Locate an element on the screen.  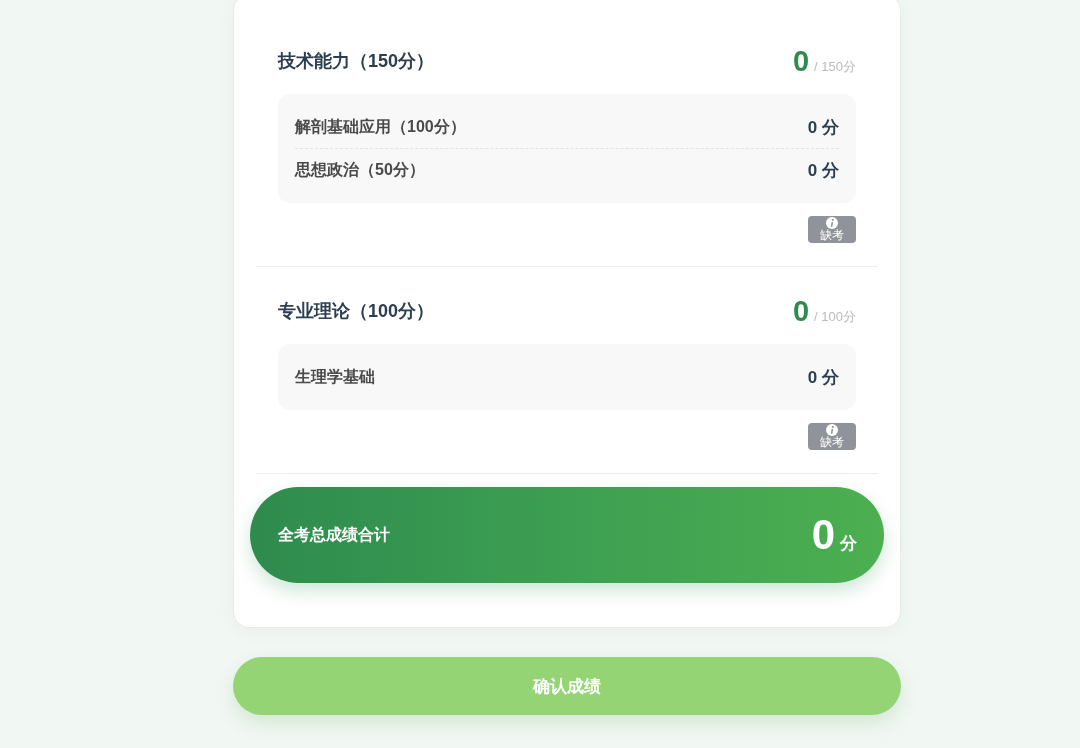
section-title: 专业理论（100分） is located at coordinates (356, 311).